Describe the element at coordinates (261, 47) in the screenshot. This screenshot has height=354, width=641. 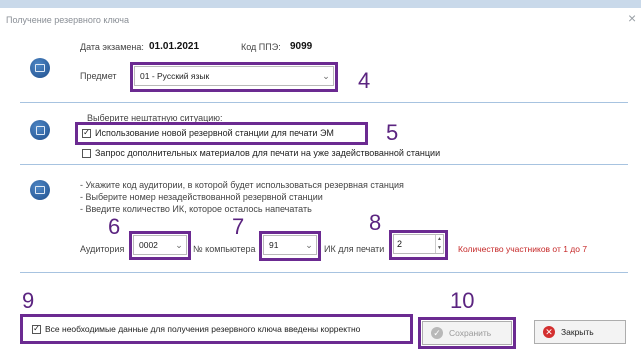
I see `ppe-code-label: Код ППЭ:` at that location.